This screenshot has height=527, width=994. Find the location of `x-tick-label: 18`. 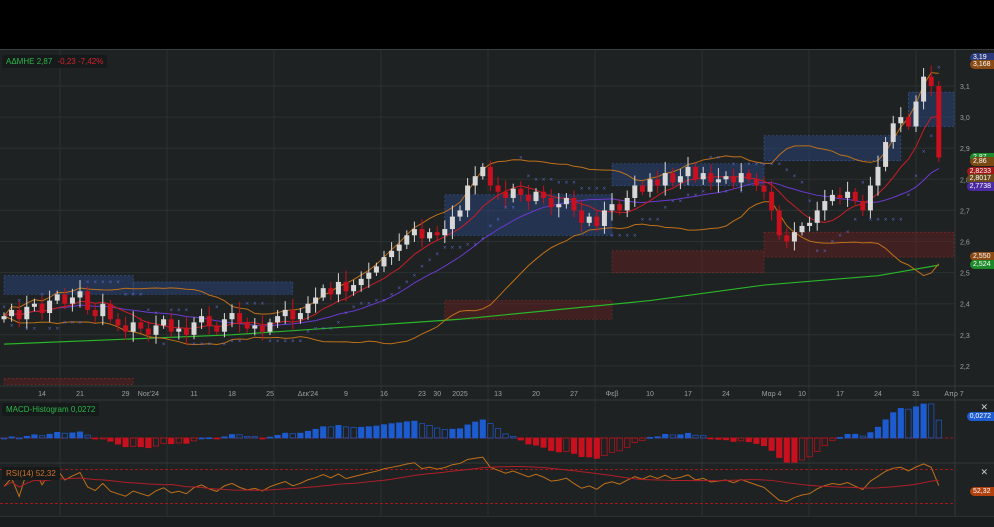

x-tick-label: 18 is located at coordinates (232, 394).